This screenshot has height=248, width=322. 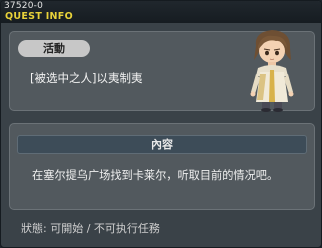 I want to click on quest-status: 狀態: 可開始 / 不可执行任務, so click(x=90, y=228).